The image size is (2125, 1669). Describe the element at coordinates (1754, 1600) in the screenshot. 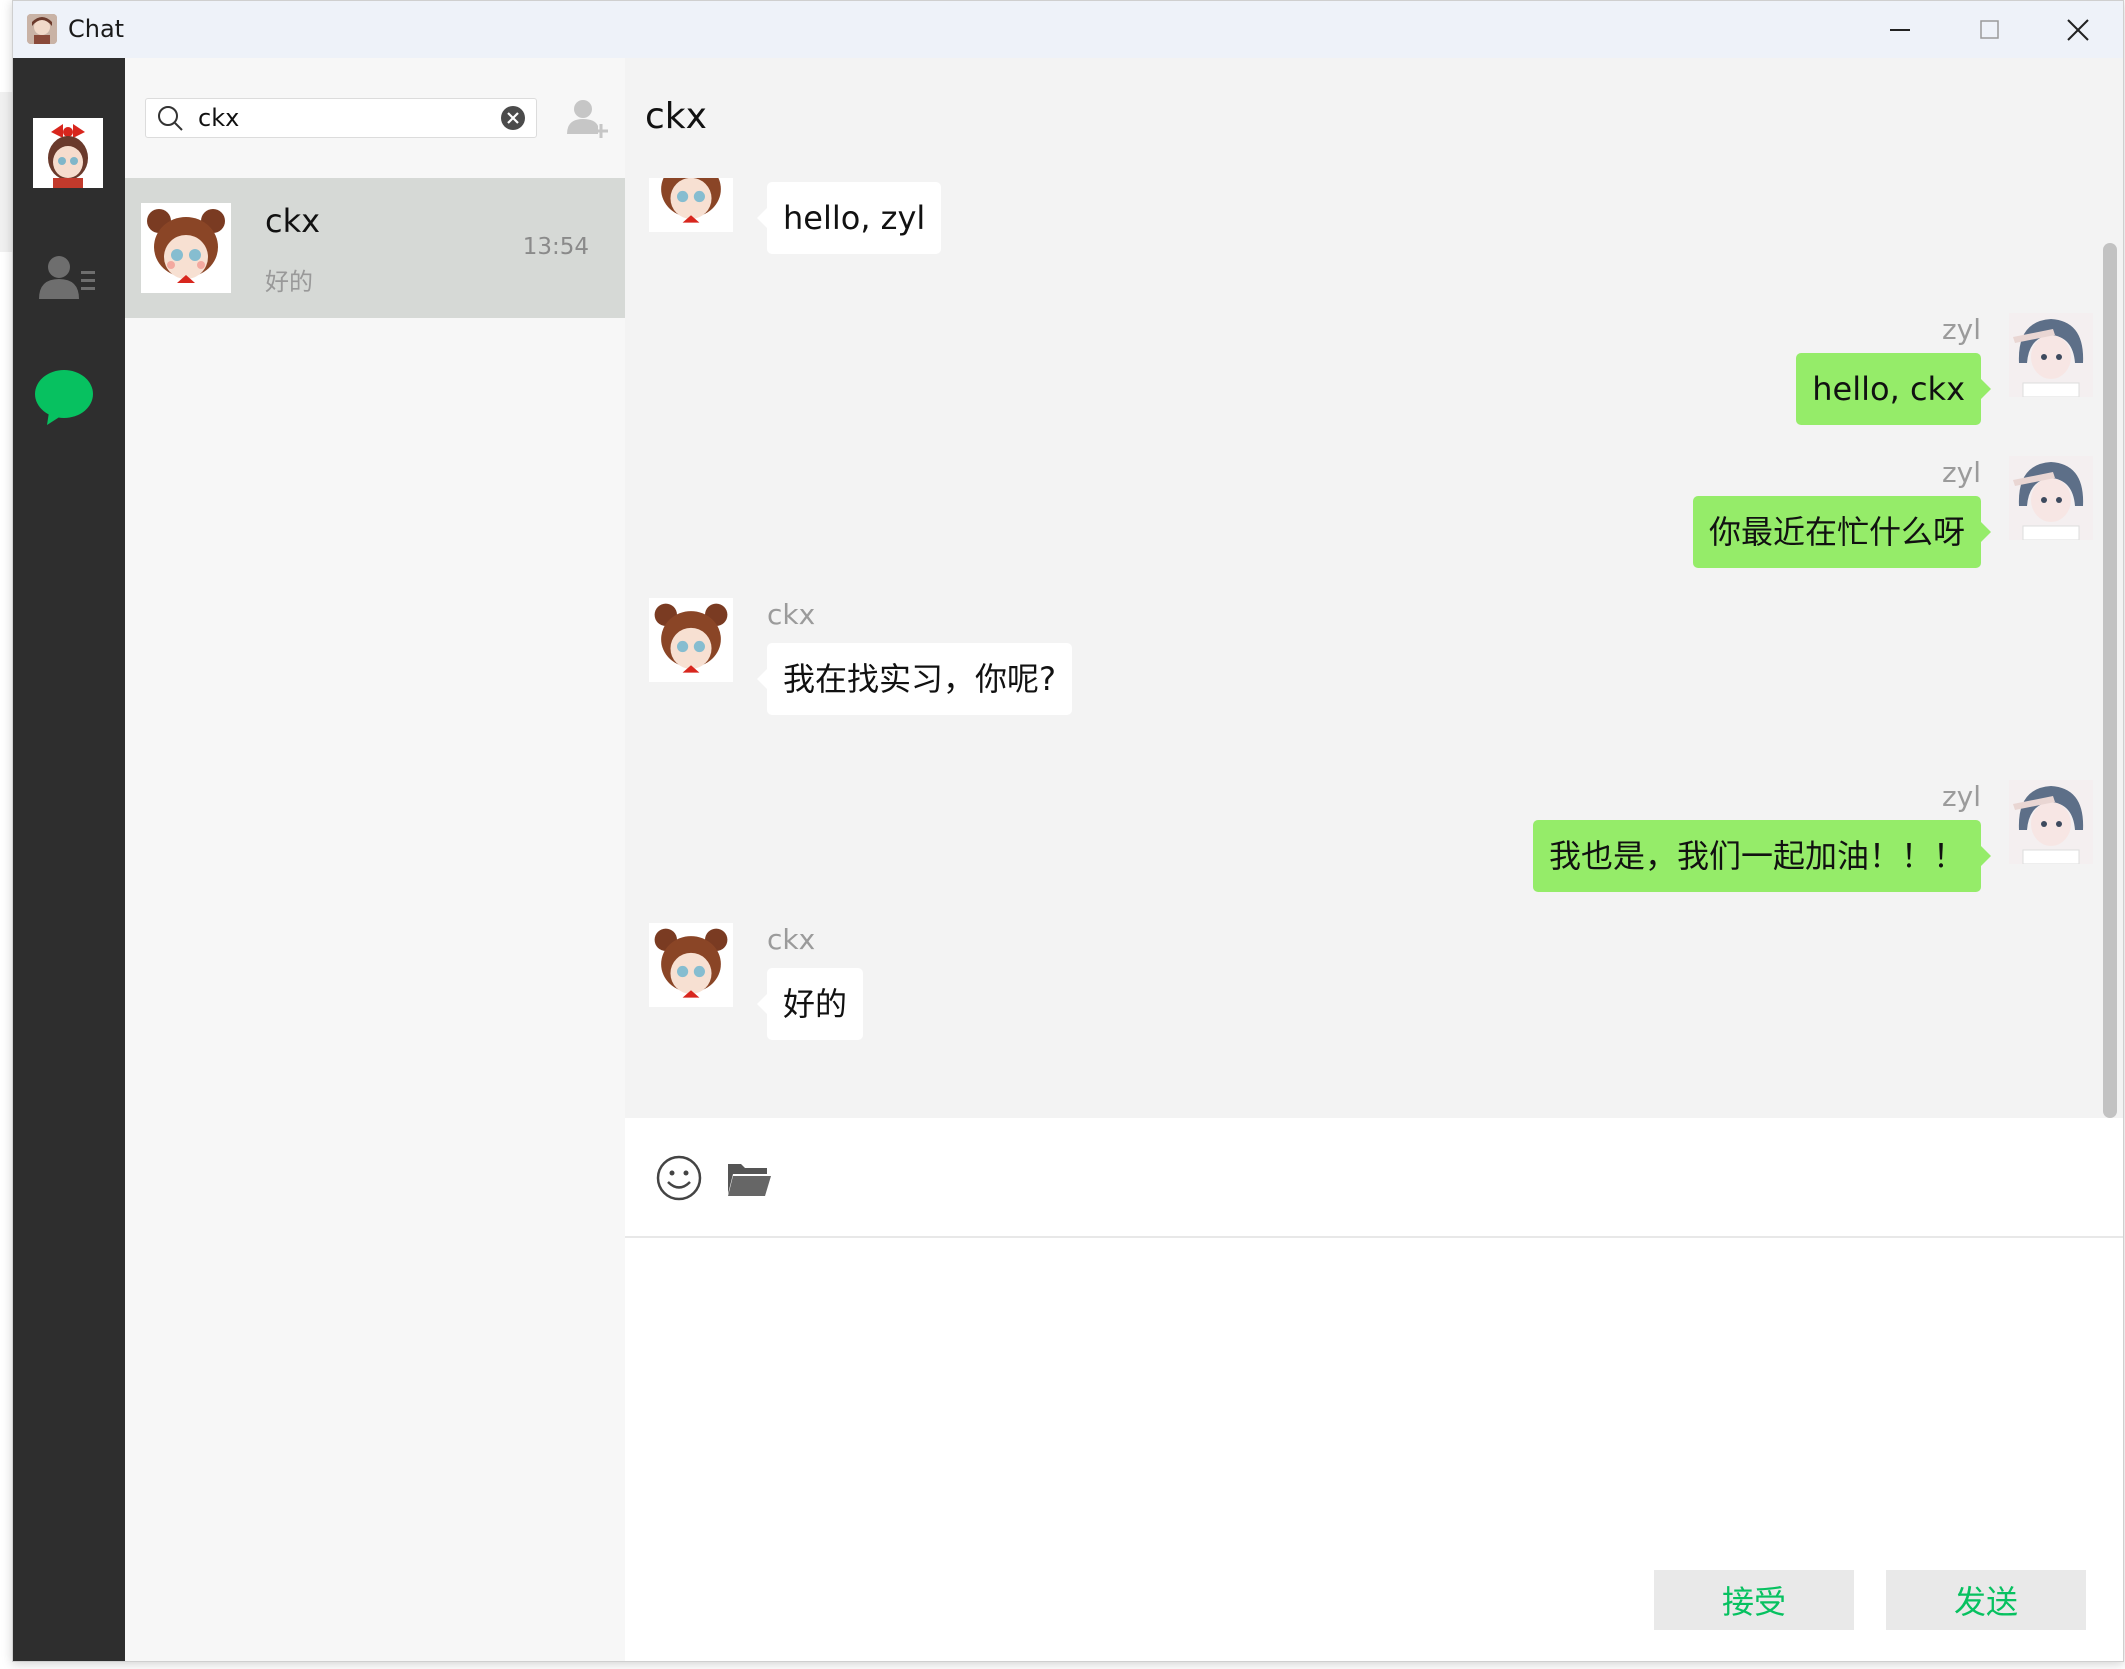

I see `accept-button: 接受` at that location.